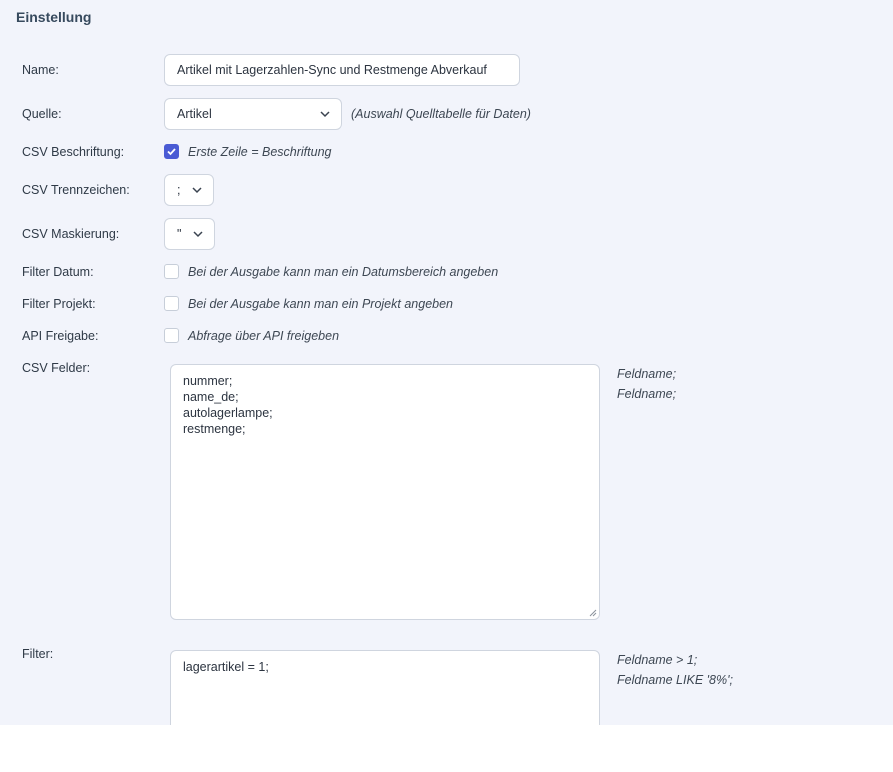 The image size is (893, 772). Describe the element at coordinates (42, 114) in the screenshot. I see `quelle-label: Quelle:` at that location.